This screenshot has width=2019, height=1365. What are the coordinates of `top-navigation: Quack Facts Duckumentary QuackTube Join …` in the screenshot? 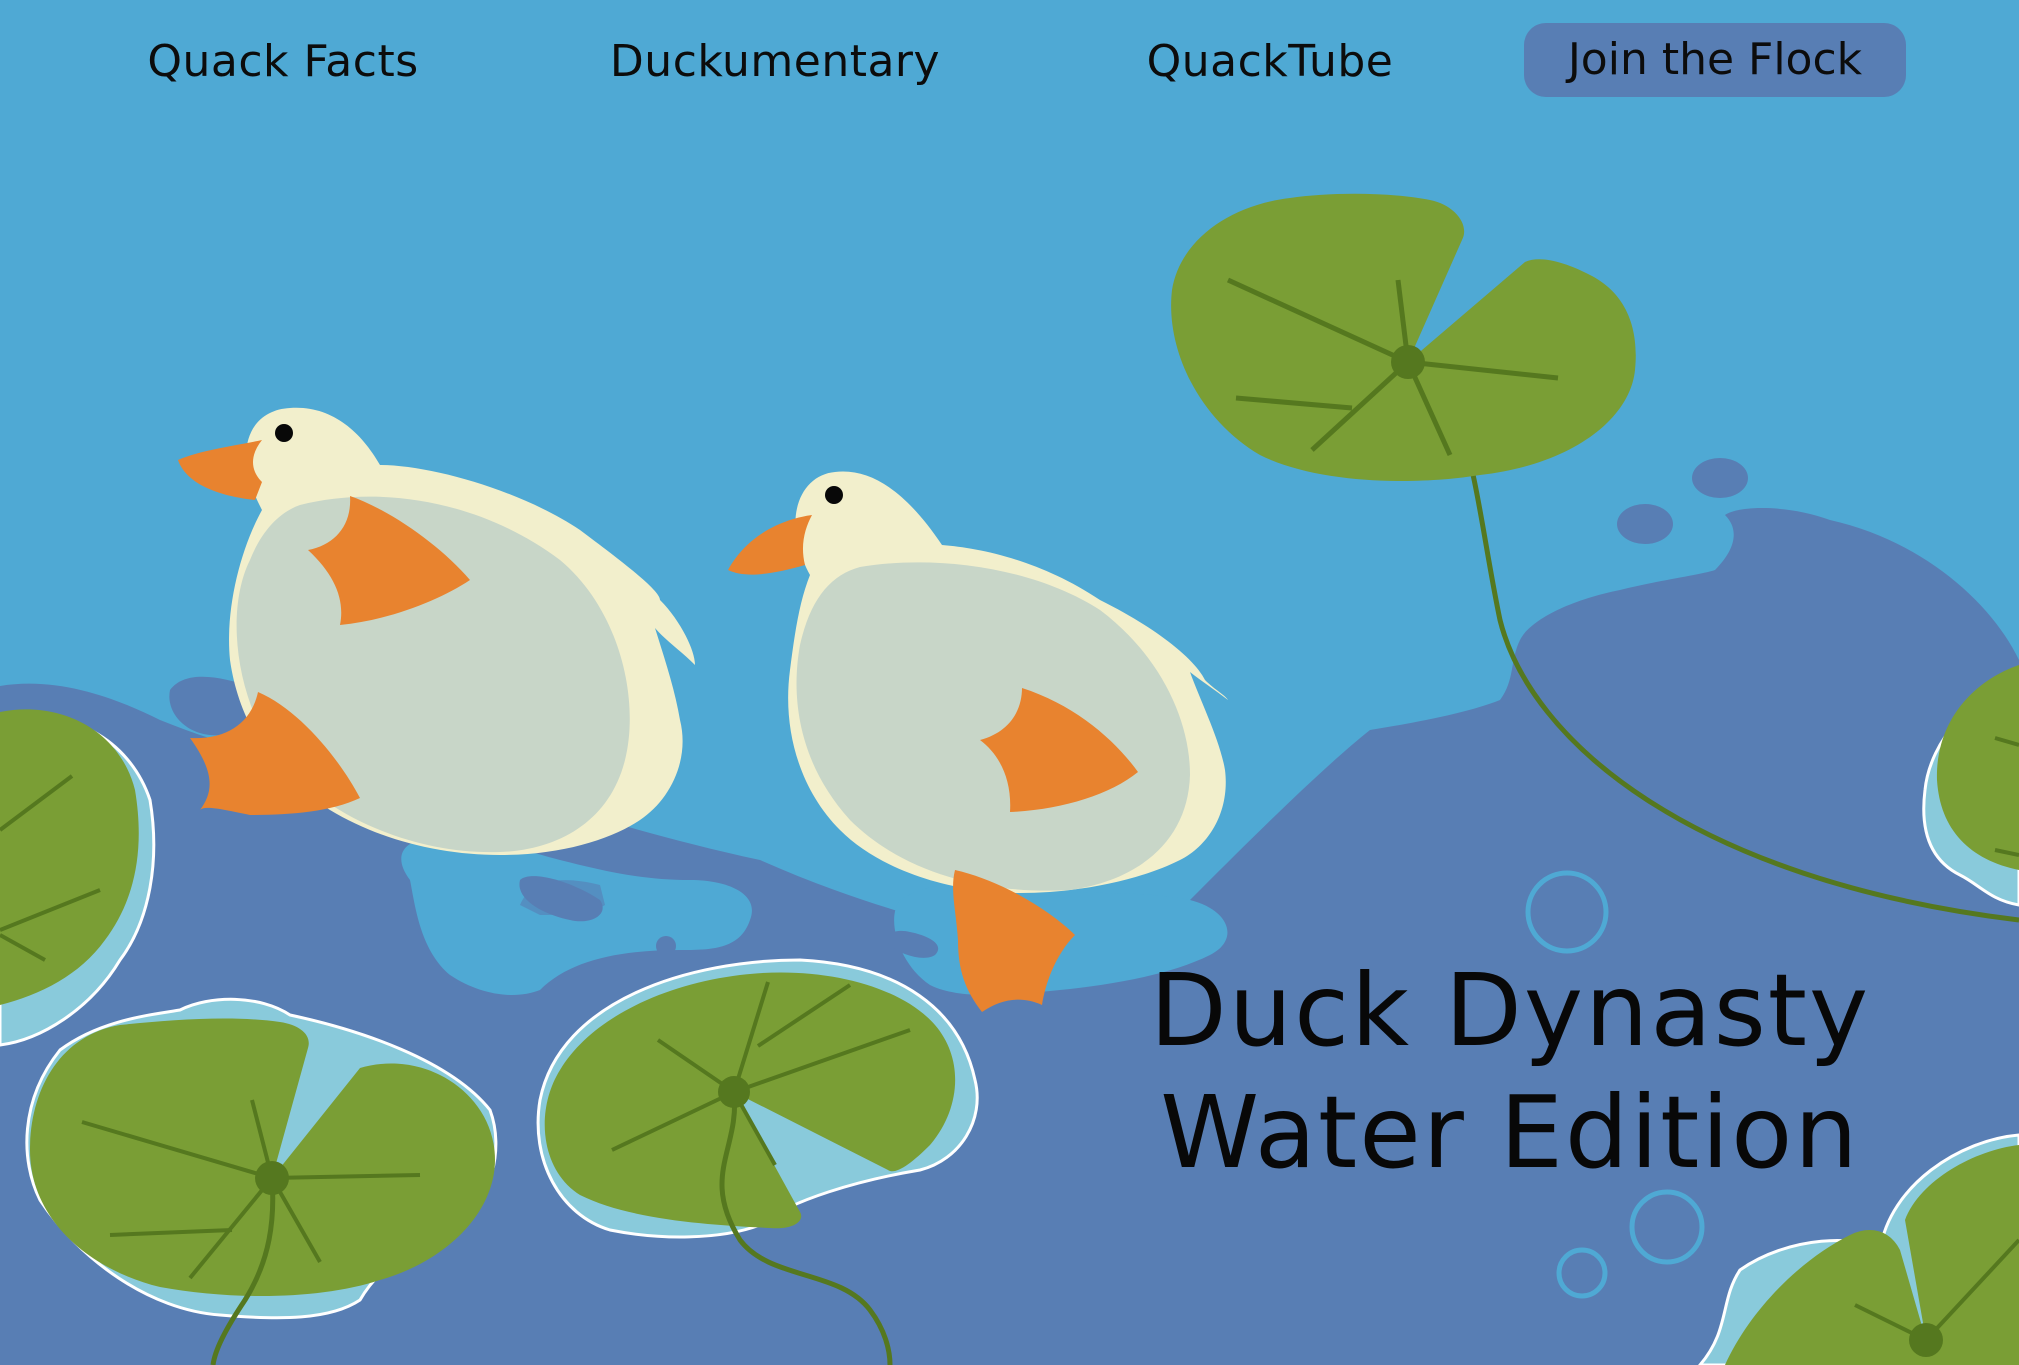 It's located at (1009, 62).